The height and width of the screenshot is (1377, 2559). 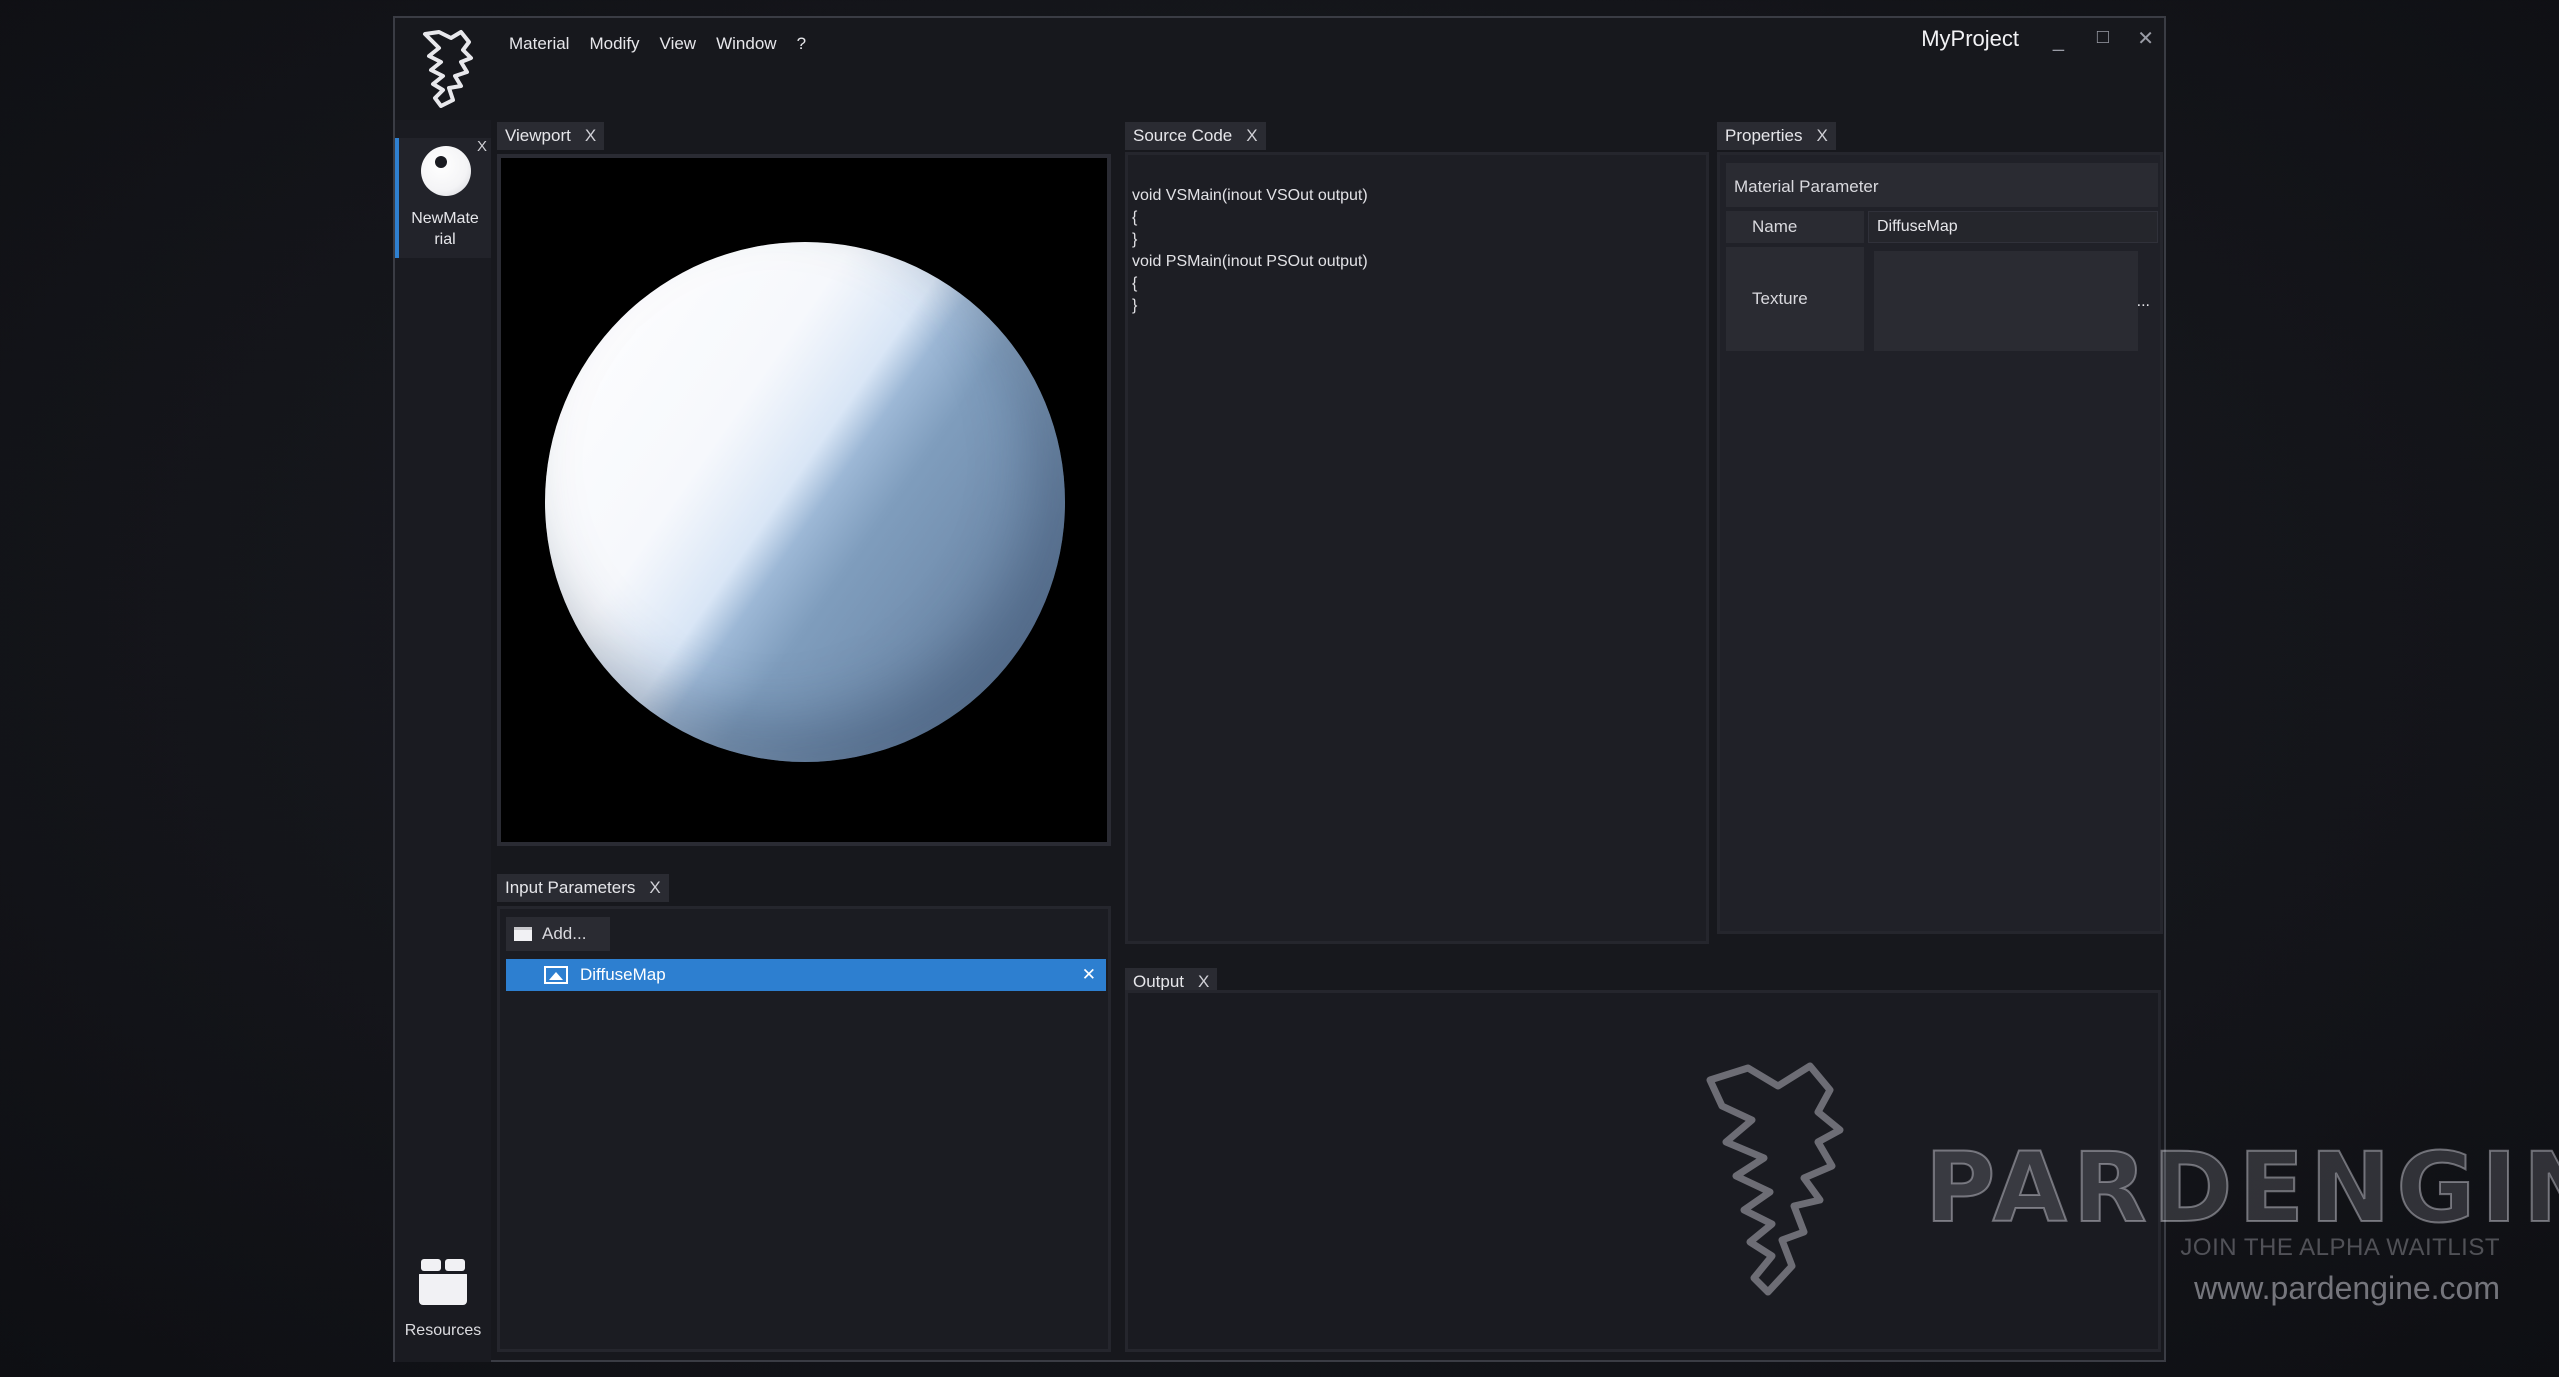 What do you see at coordinates (1942, 185) in the screenshot?
I see `material-parameter-section: Material Parameter` at bounding box center [1942, 185].